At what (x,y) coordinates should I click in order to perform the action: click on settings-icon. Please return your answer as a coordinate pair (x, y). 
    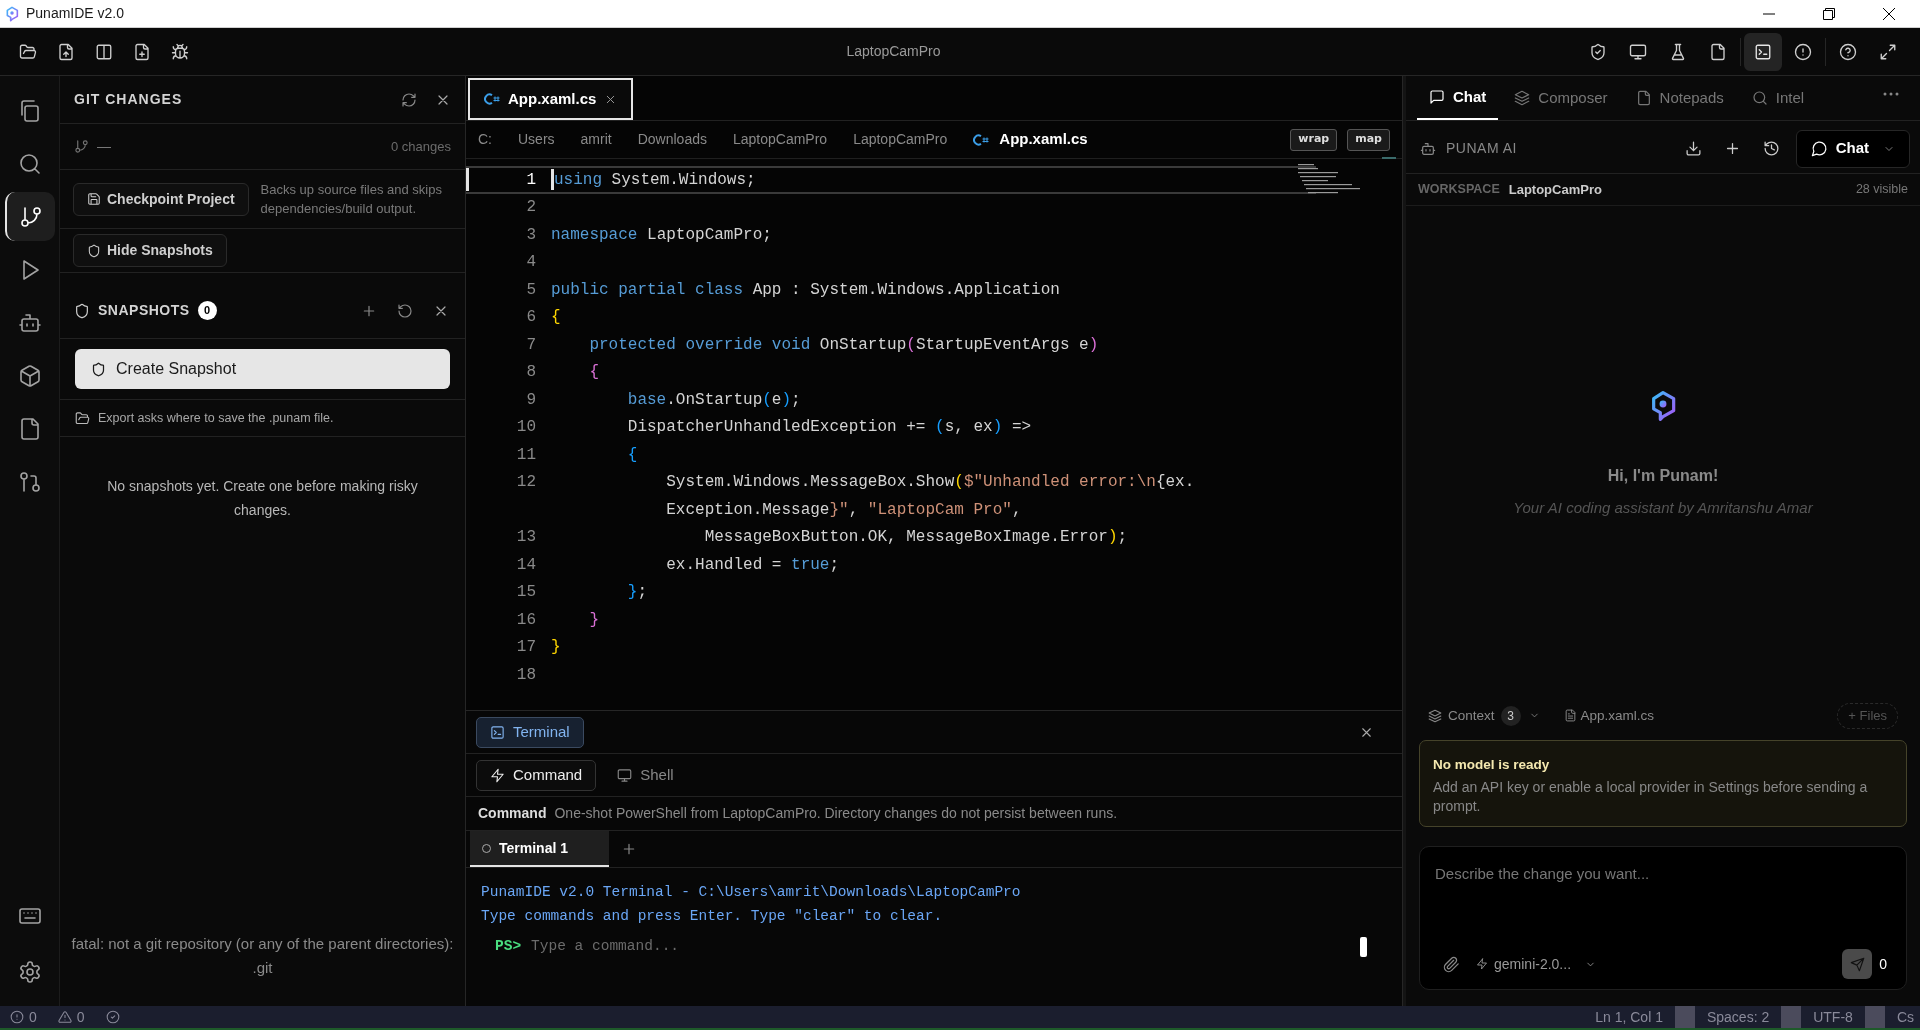
    Looking at the image, I should click on (29, 972).